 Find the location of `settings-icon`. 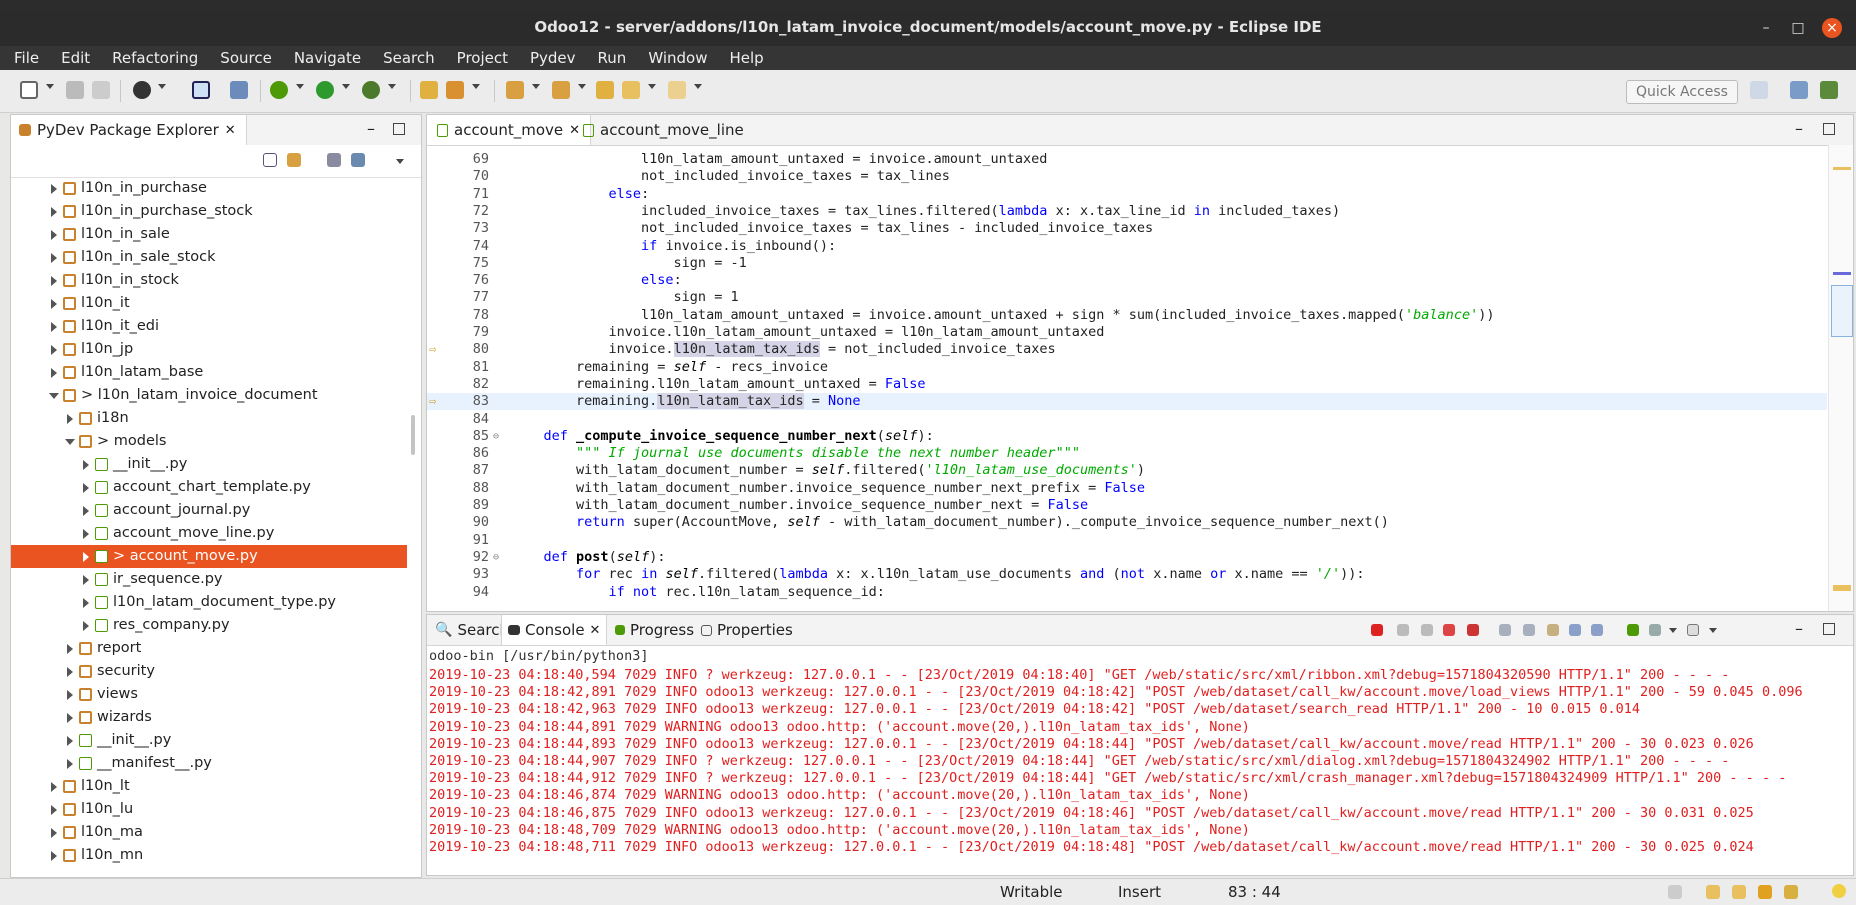

settings-icon is located at coordinates (358, 160).